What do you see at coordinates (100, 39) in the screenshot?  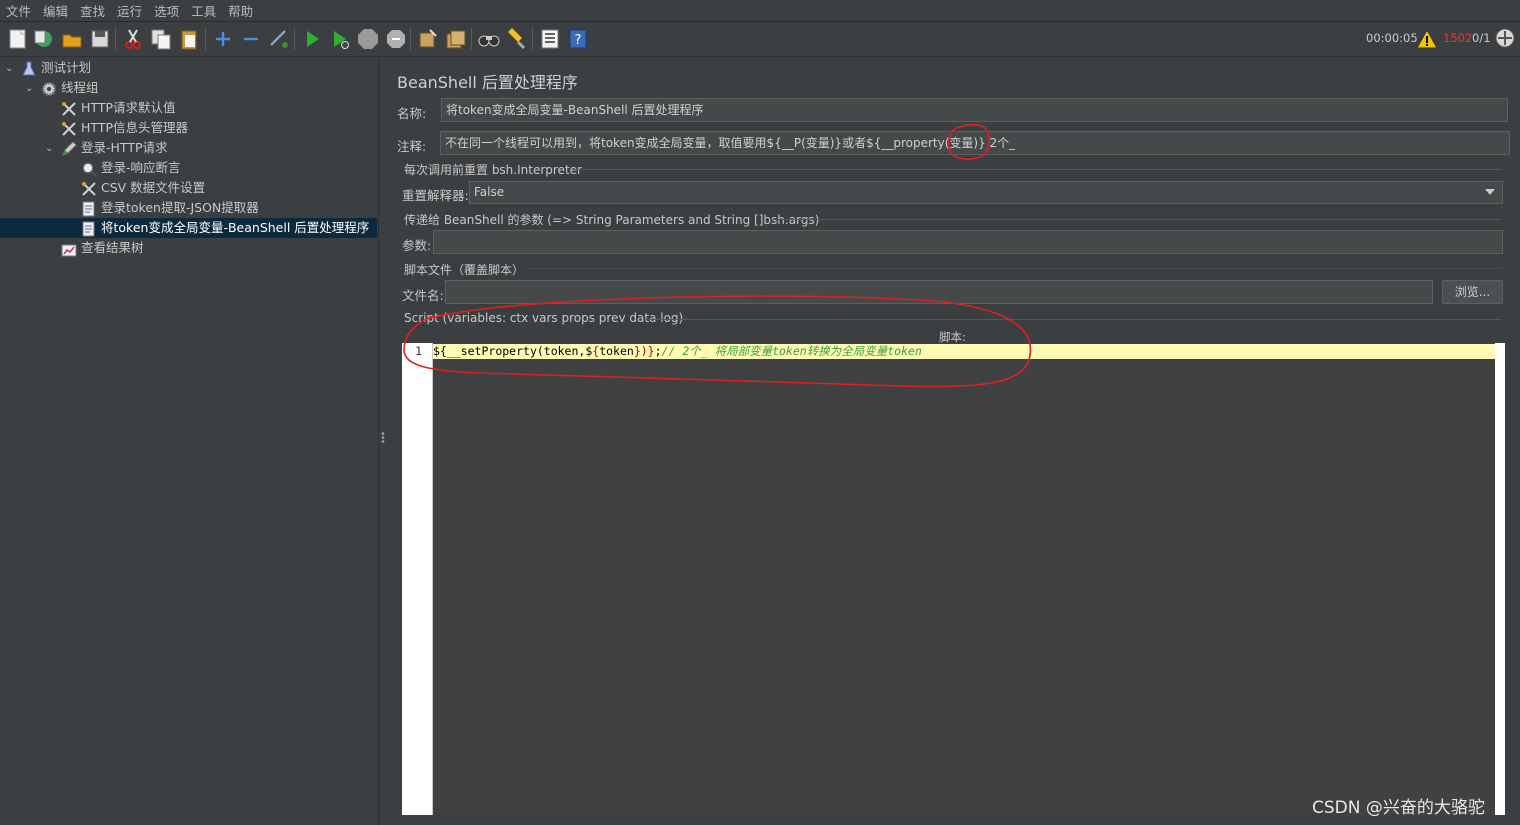 I see `save-icon` at bounding box center [100, 39].